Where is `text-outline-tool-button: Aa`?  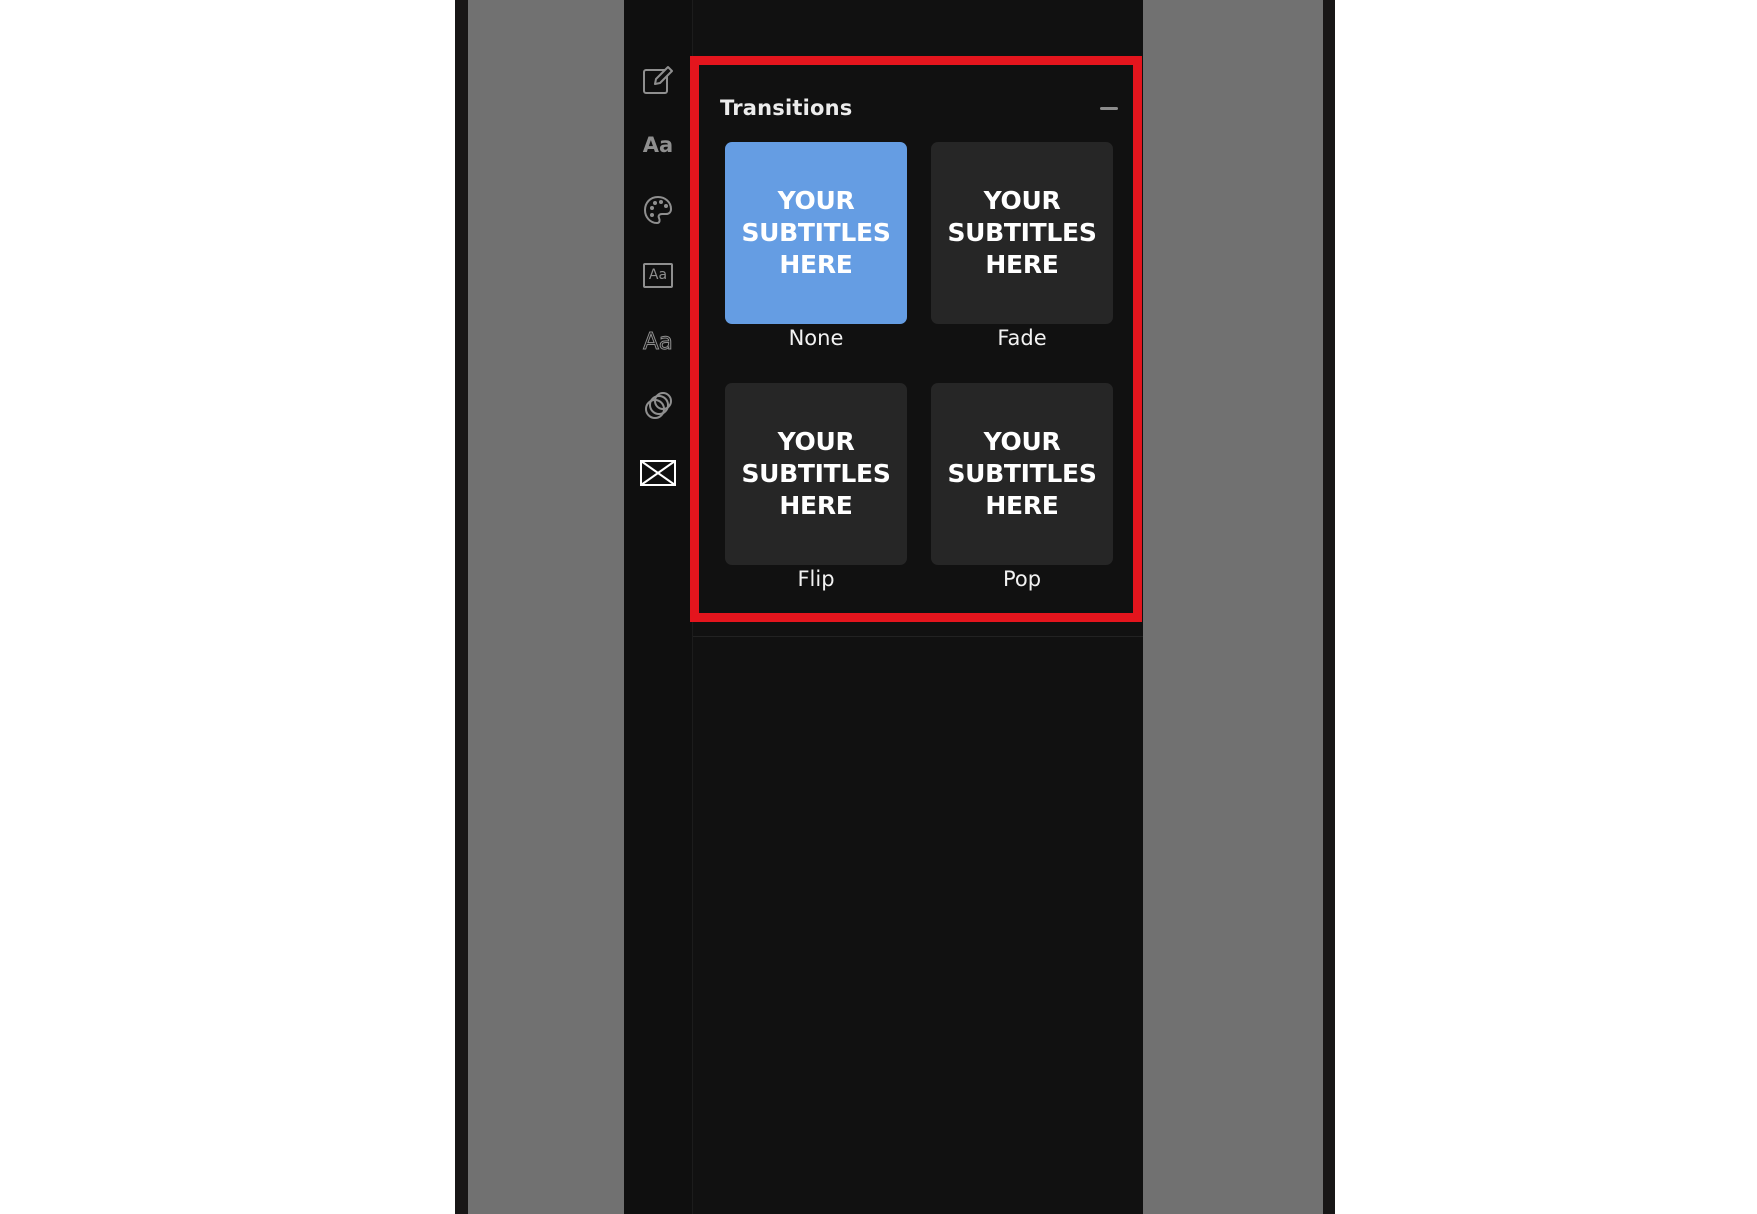 text-outline-tool-button: Aa is located at coordinates (658, 342).